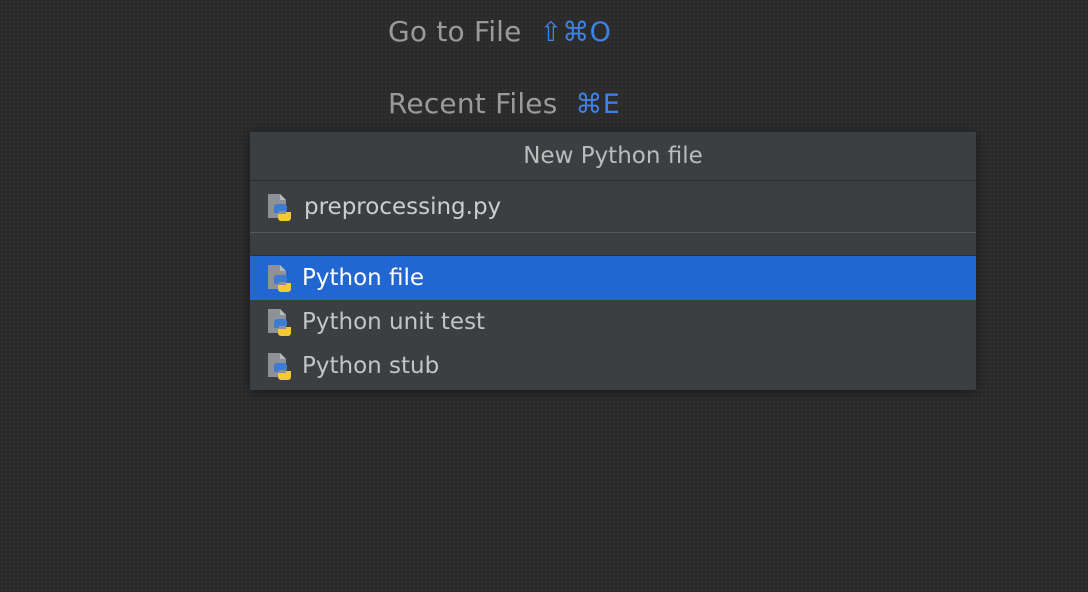  I want to click on file-type-list: Python file Python unit test Python stub, so click(613, 322).